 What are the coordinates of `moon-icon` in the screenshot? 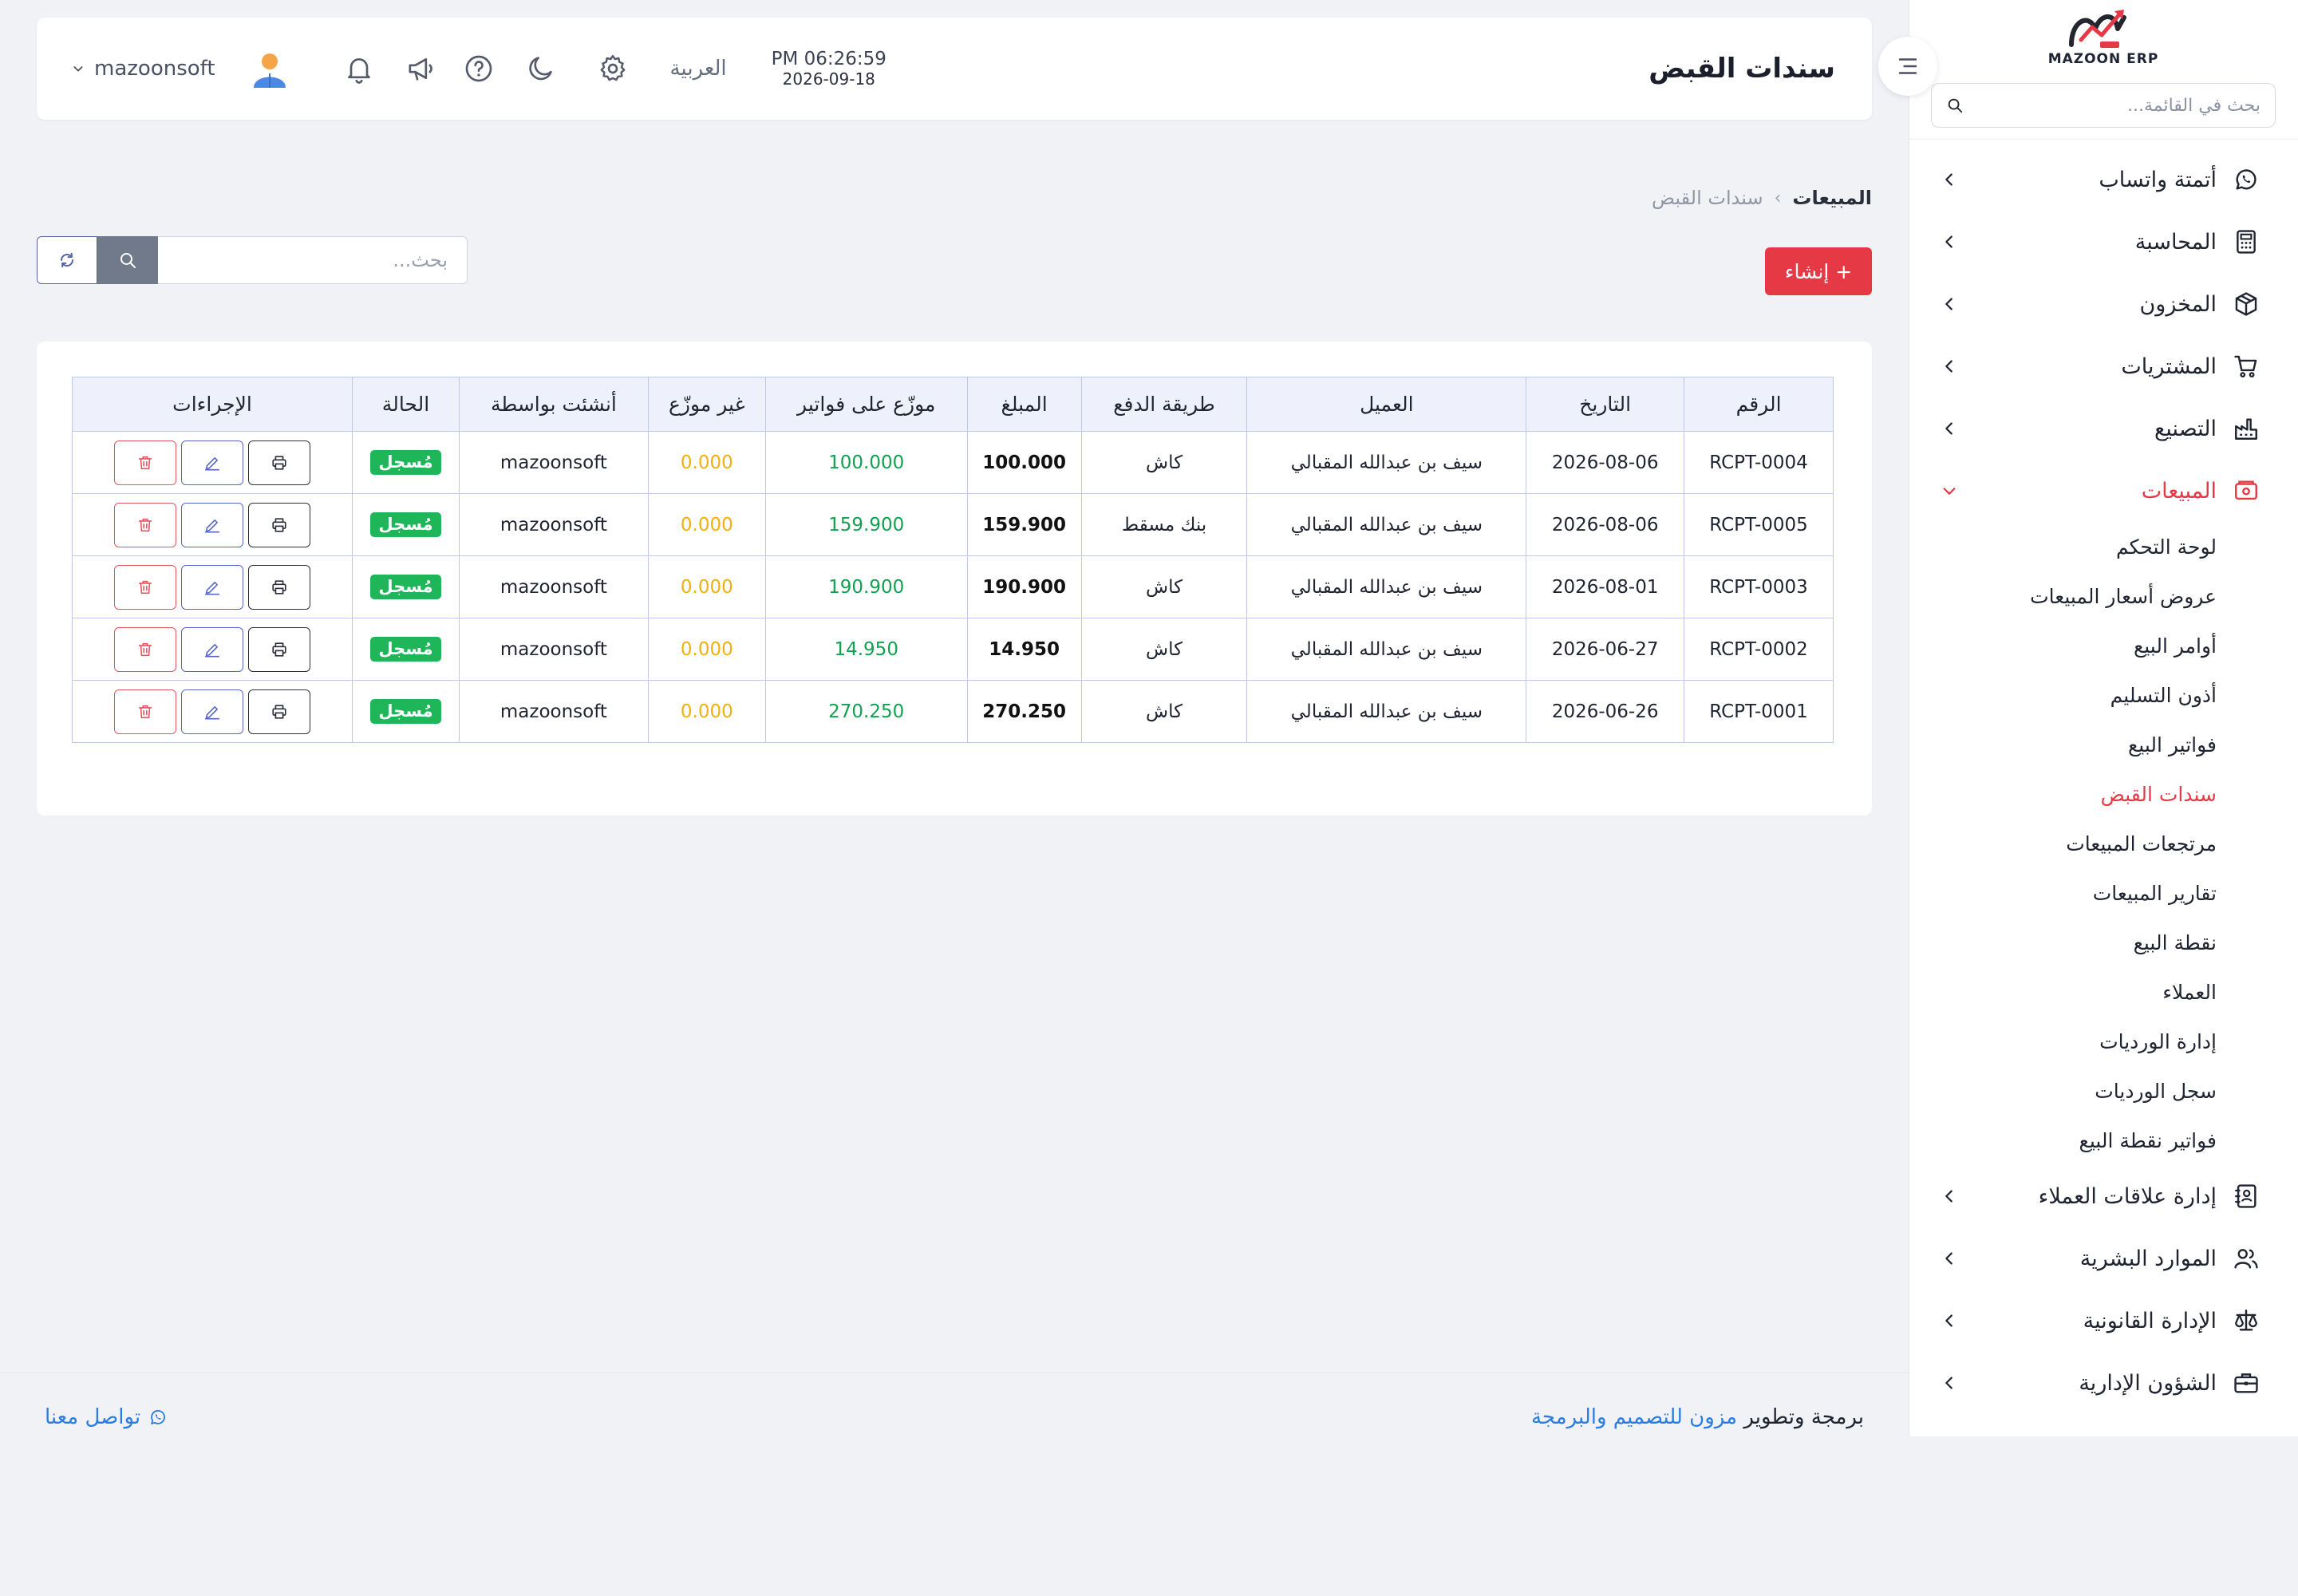 It's located at (541, 69).